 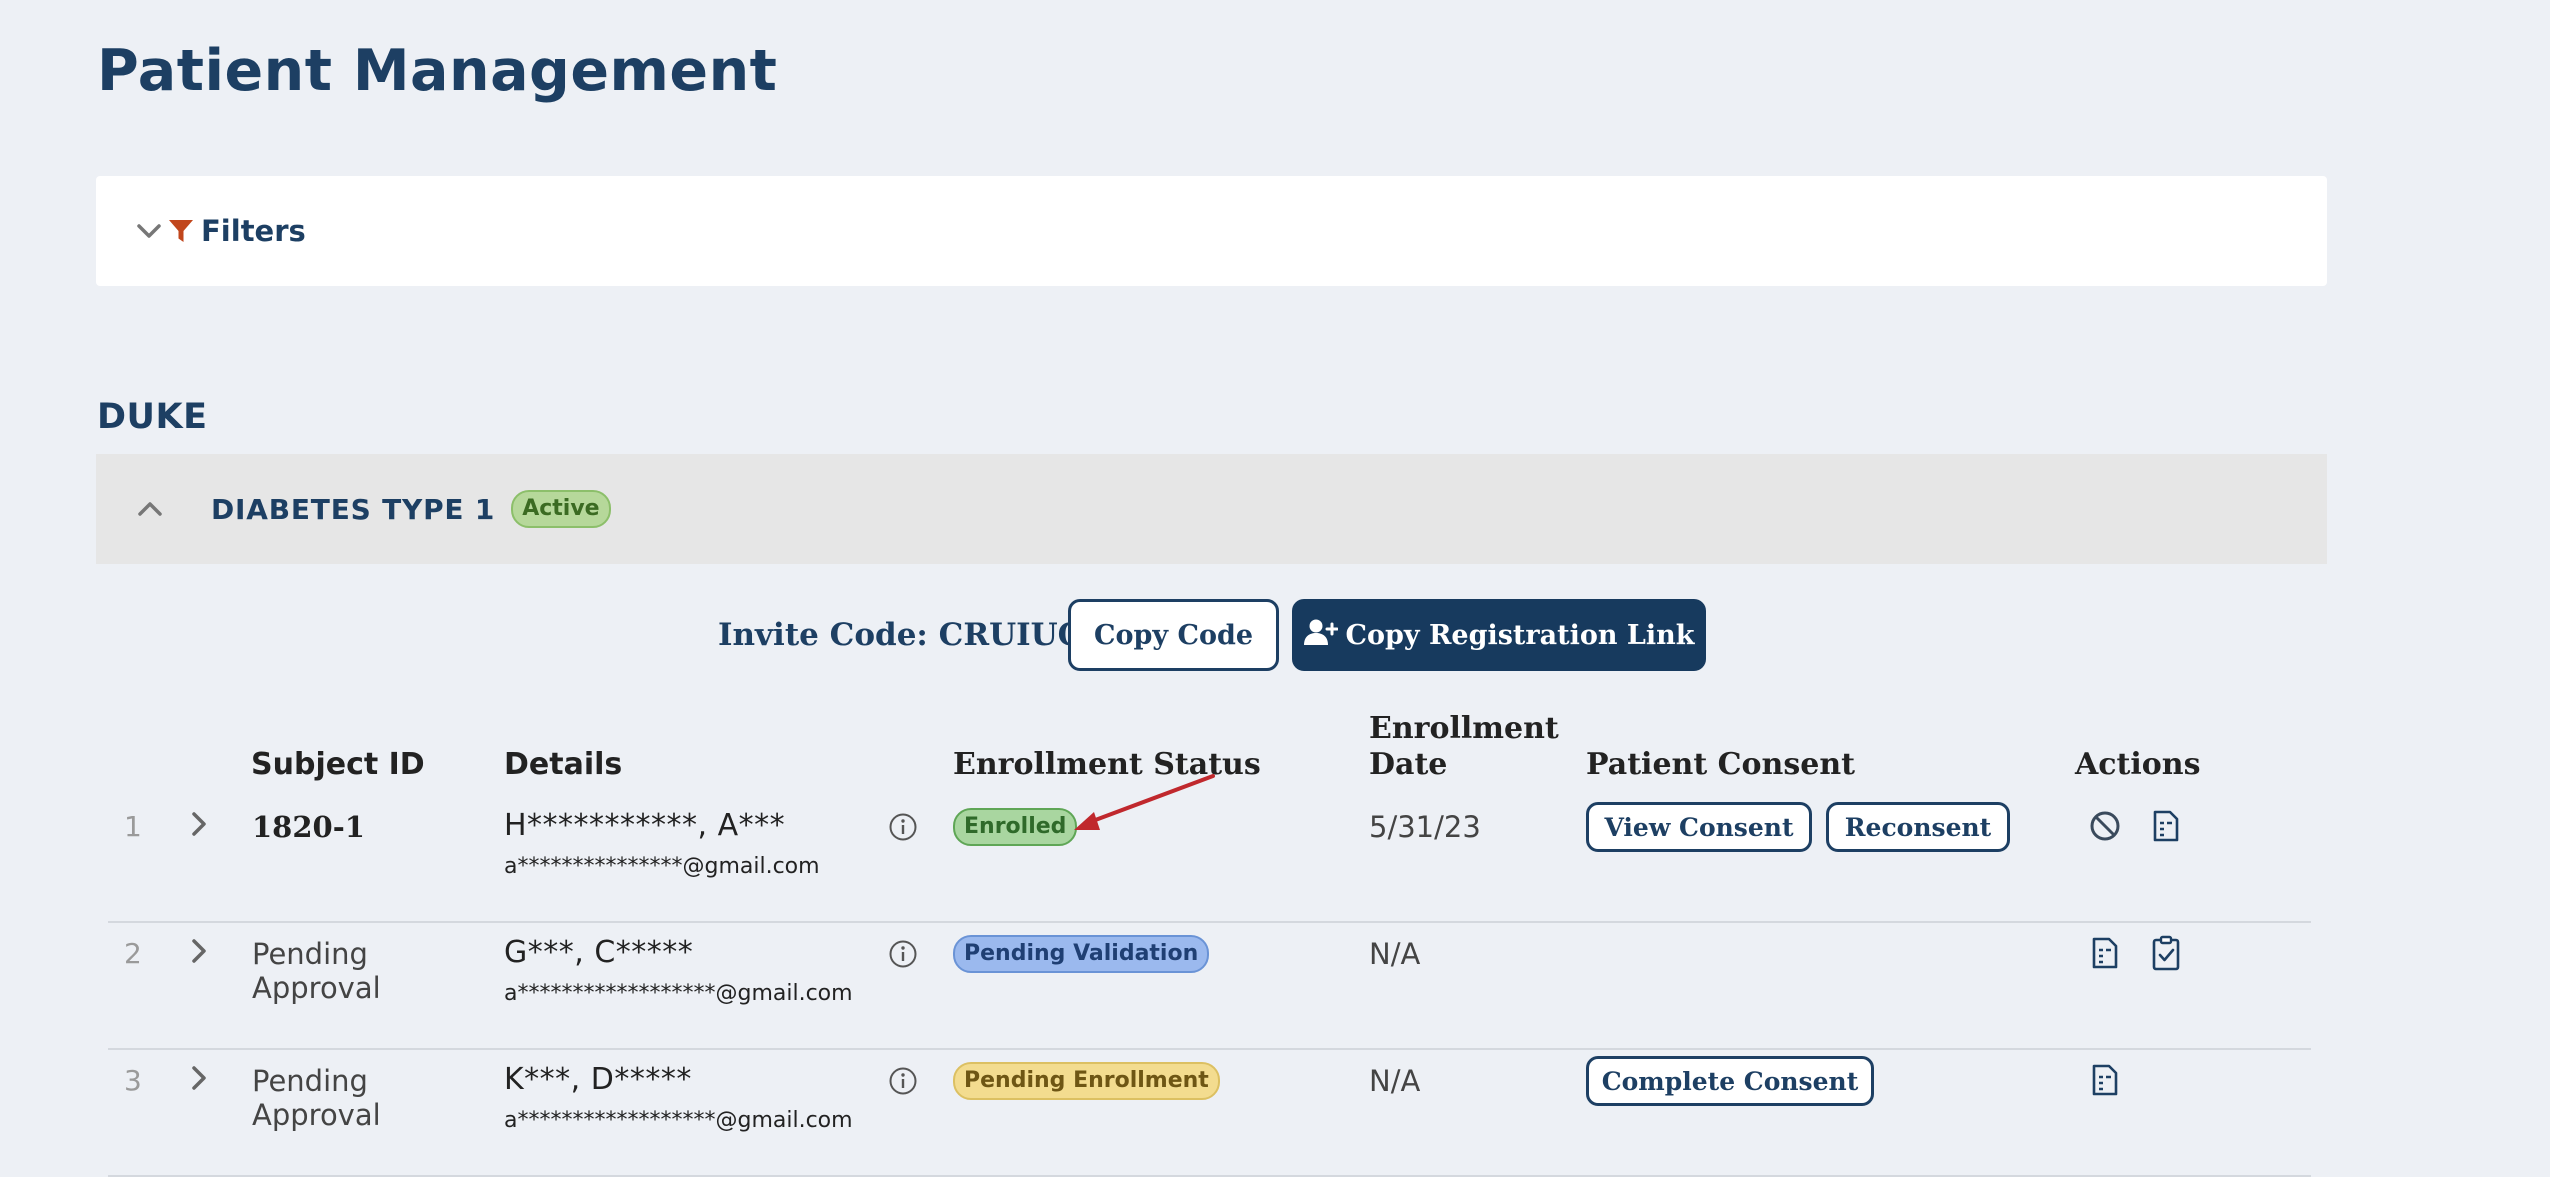 I want to click on row-number: 3, so click(x=133, y=1080).